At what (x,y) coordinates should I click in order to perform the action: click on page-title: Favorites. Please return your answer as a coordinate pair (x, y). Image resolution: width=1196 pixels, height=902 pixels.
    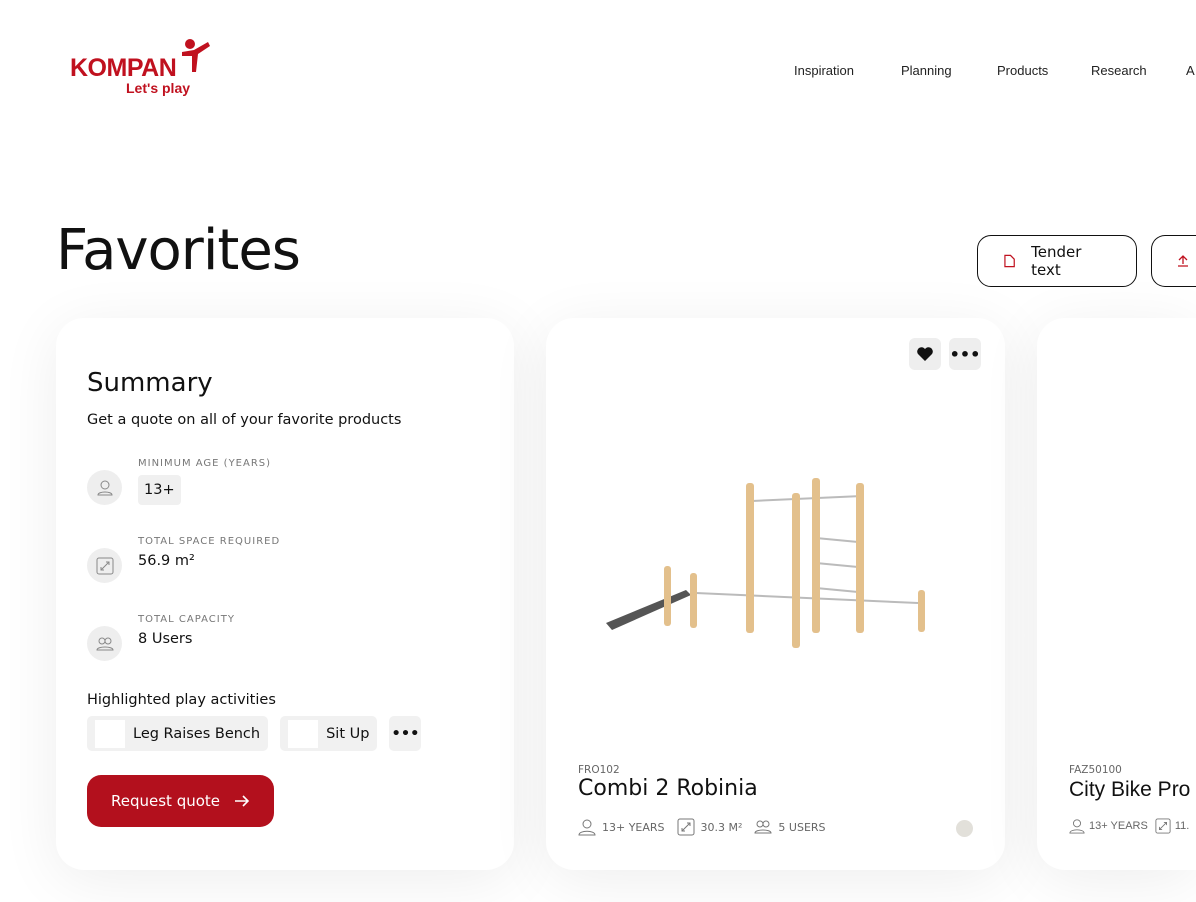
    Looking at the image, I should click on (178, 250).